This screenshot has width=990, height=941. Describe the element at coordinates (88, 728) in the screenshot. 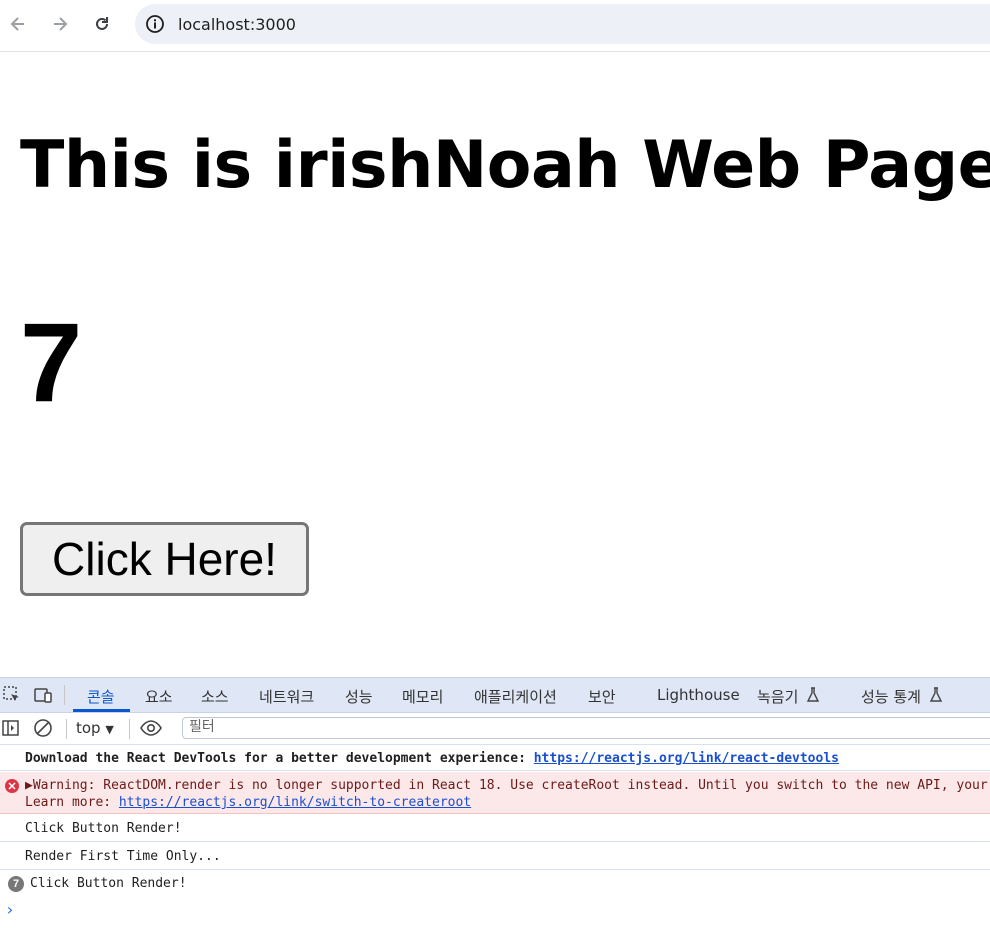

I see `context-value: top` at that location.